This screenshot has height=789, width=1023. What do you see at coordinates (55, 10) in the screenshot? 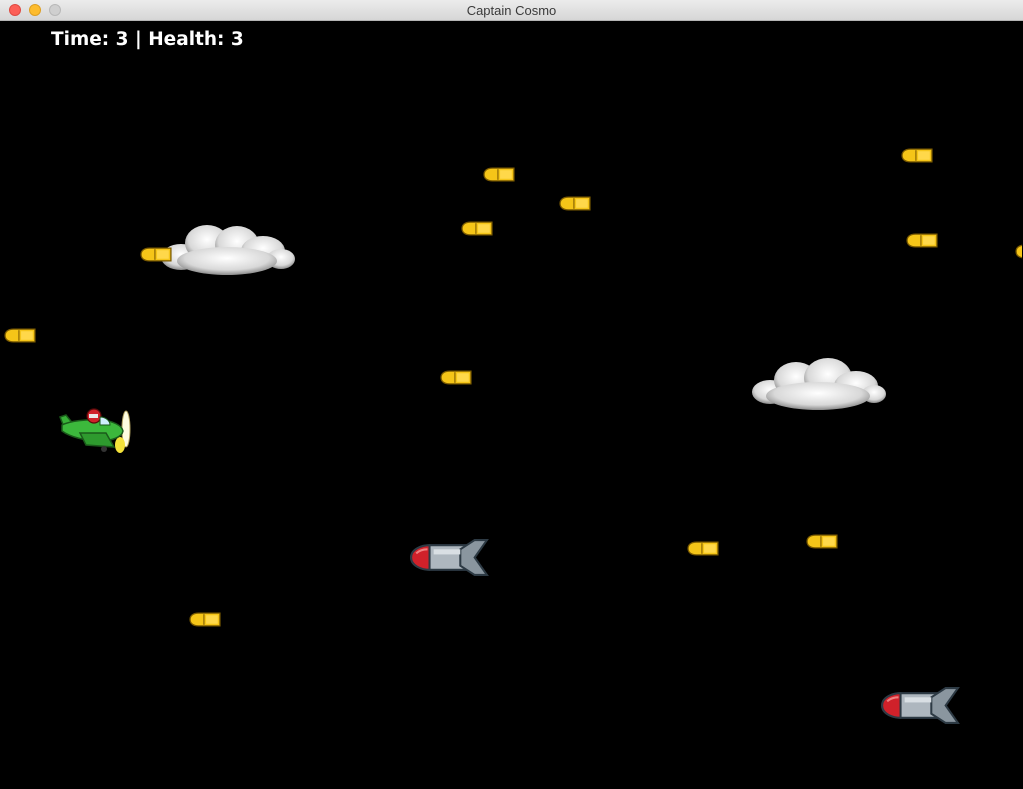
I see `zoom-button` at bounding box center [55, 10].